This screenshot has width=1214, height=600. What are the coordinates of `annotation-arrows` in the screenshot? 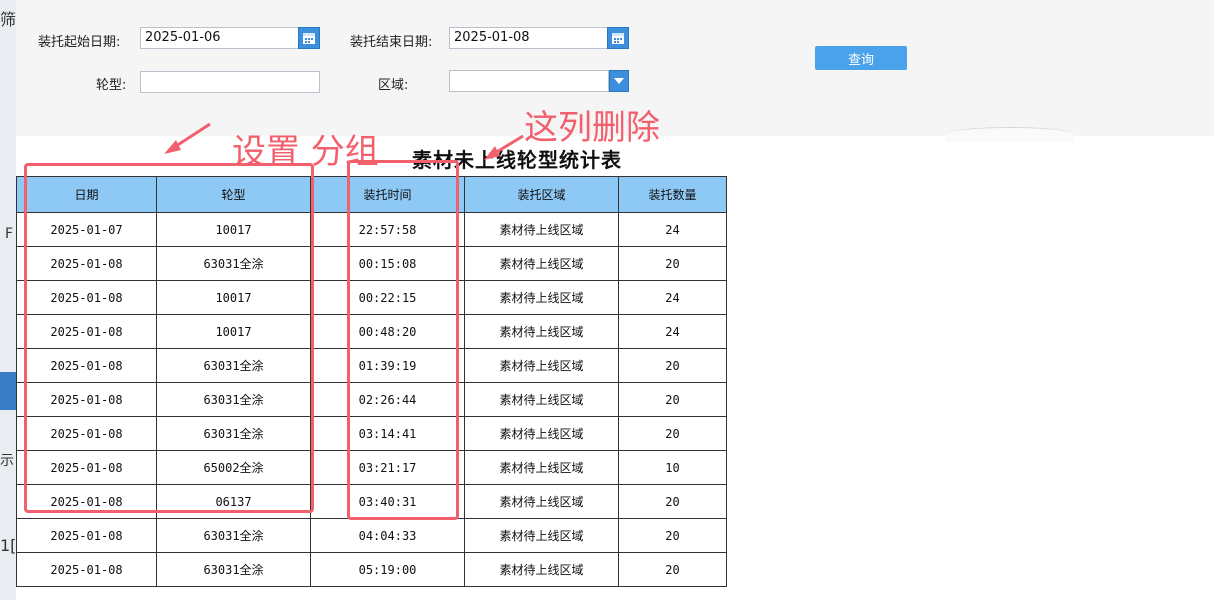 It's located at (344, 141).